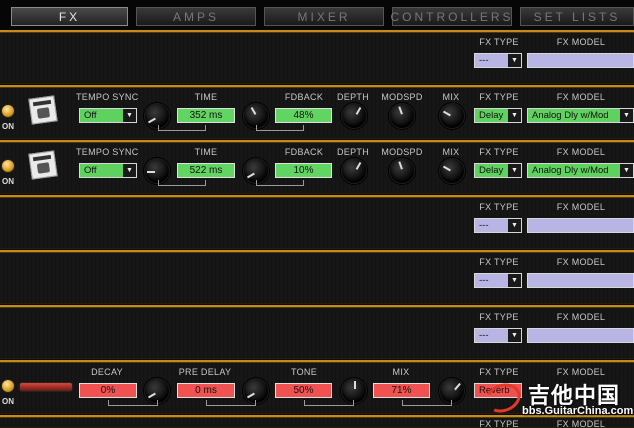 The height and width of the screenshot is (428, 634). Describe the element at coordinates (303, 390) in the screenshot. I see `tone-value: 50%` at that location.